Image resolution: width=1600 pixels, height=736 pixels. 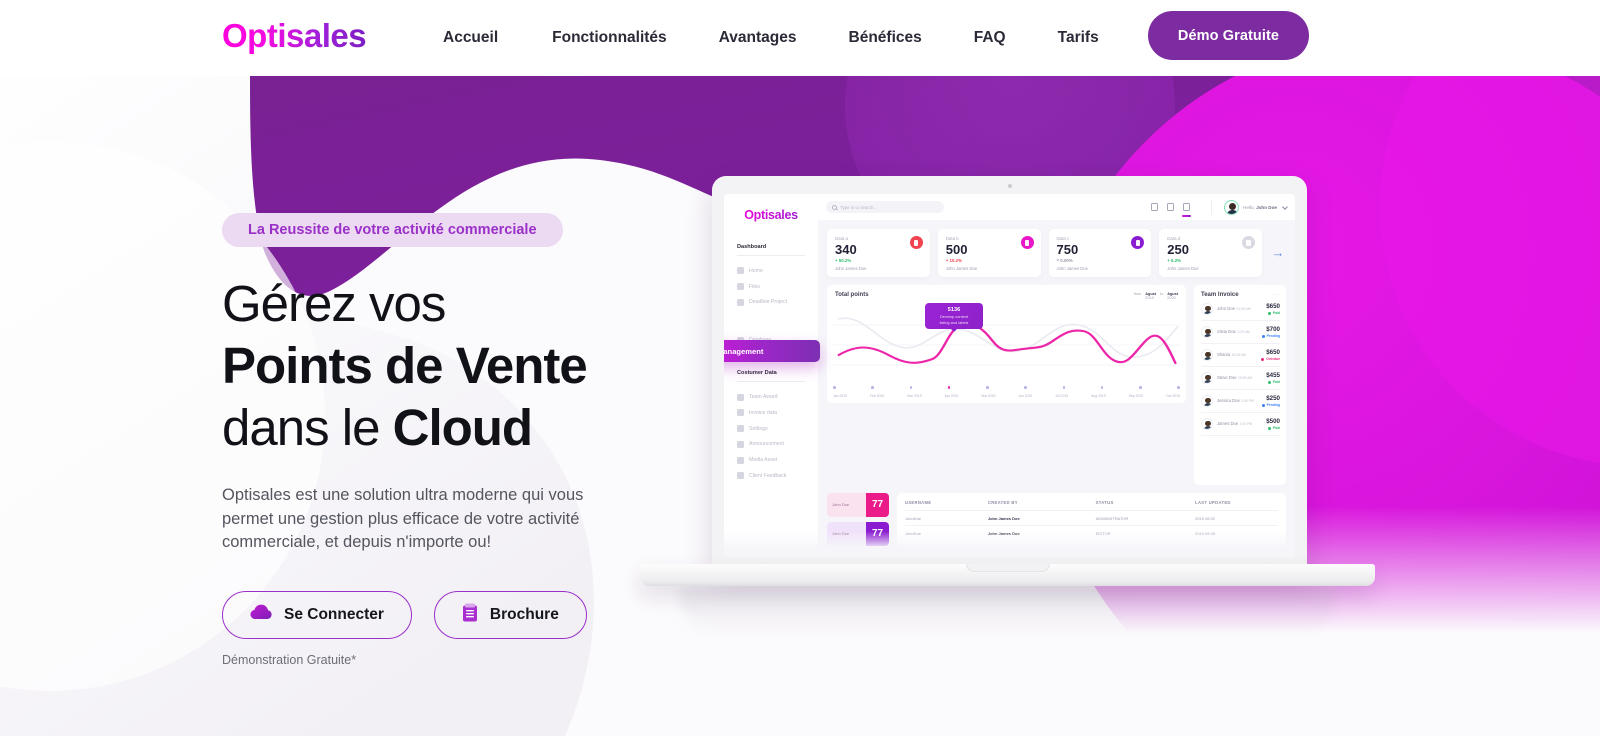 I want to click on nav-item-accueil: Accueil, so click(x=470, y=38).